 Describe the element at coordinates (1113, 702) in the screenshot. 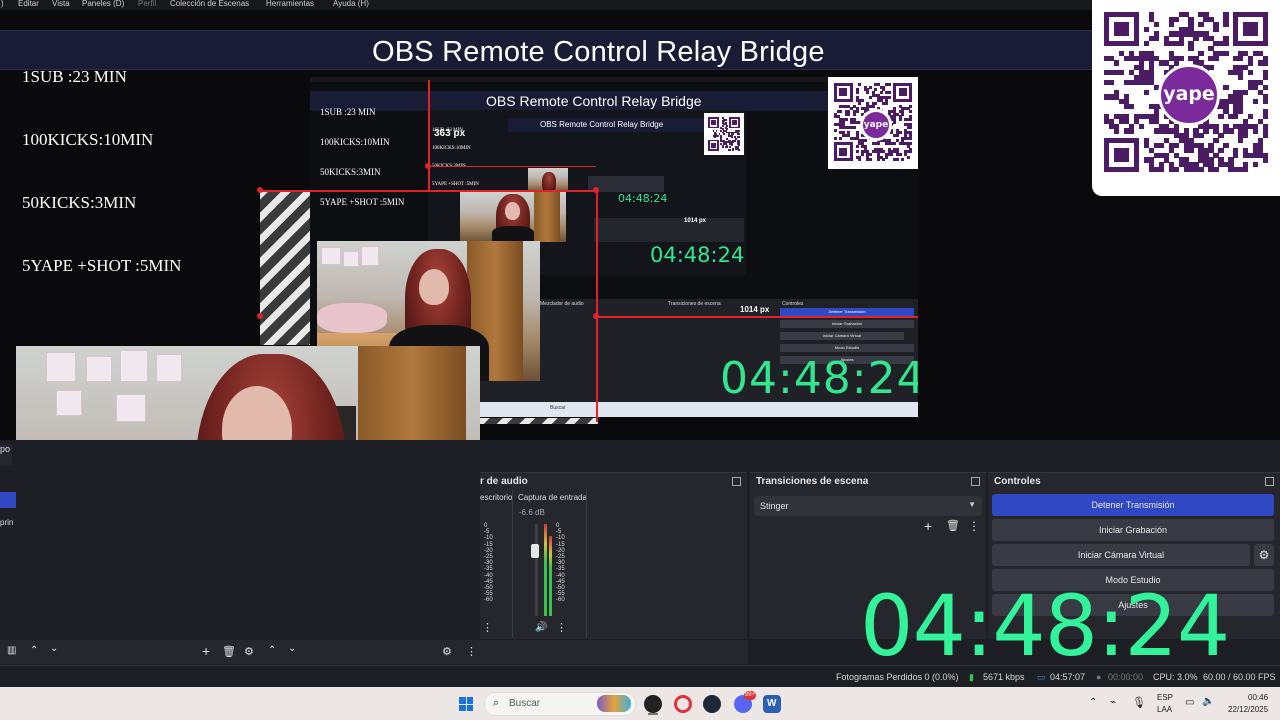

I see `network-icon: ⌁` at that location.